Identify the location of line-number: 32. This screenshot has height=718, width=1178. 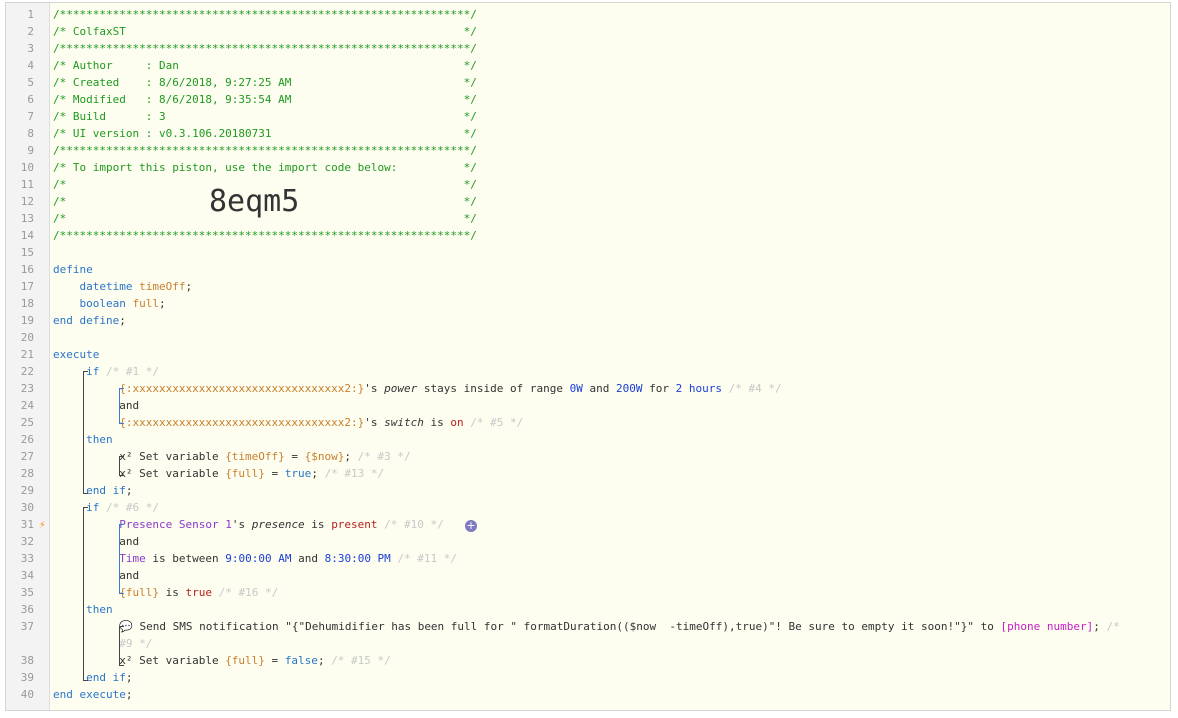
(27, 541).